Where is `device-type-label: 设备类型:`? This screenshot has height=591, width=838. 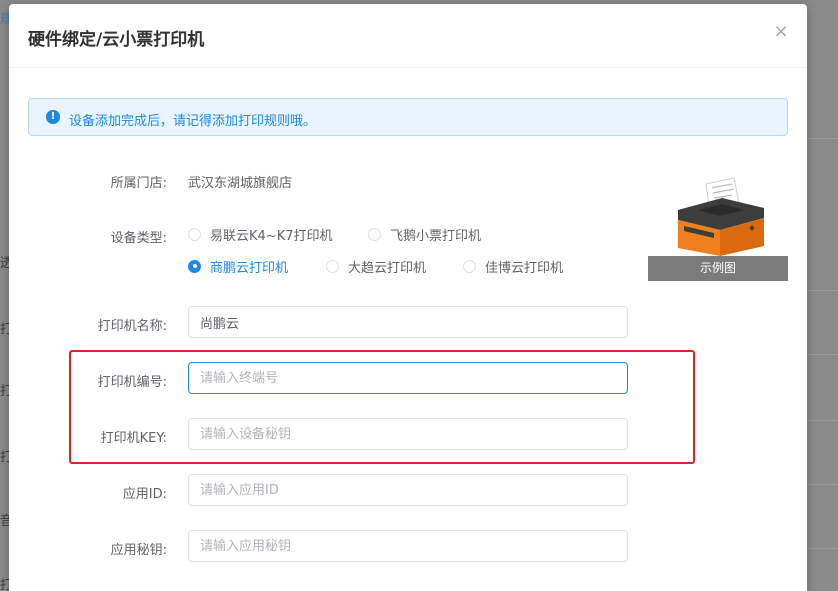
device-type-label: 设备类型: is located at coordinates (138, 238).